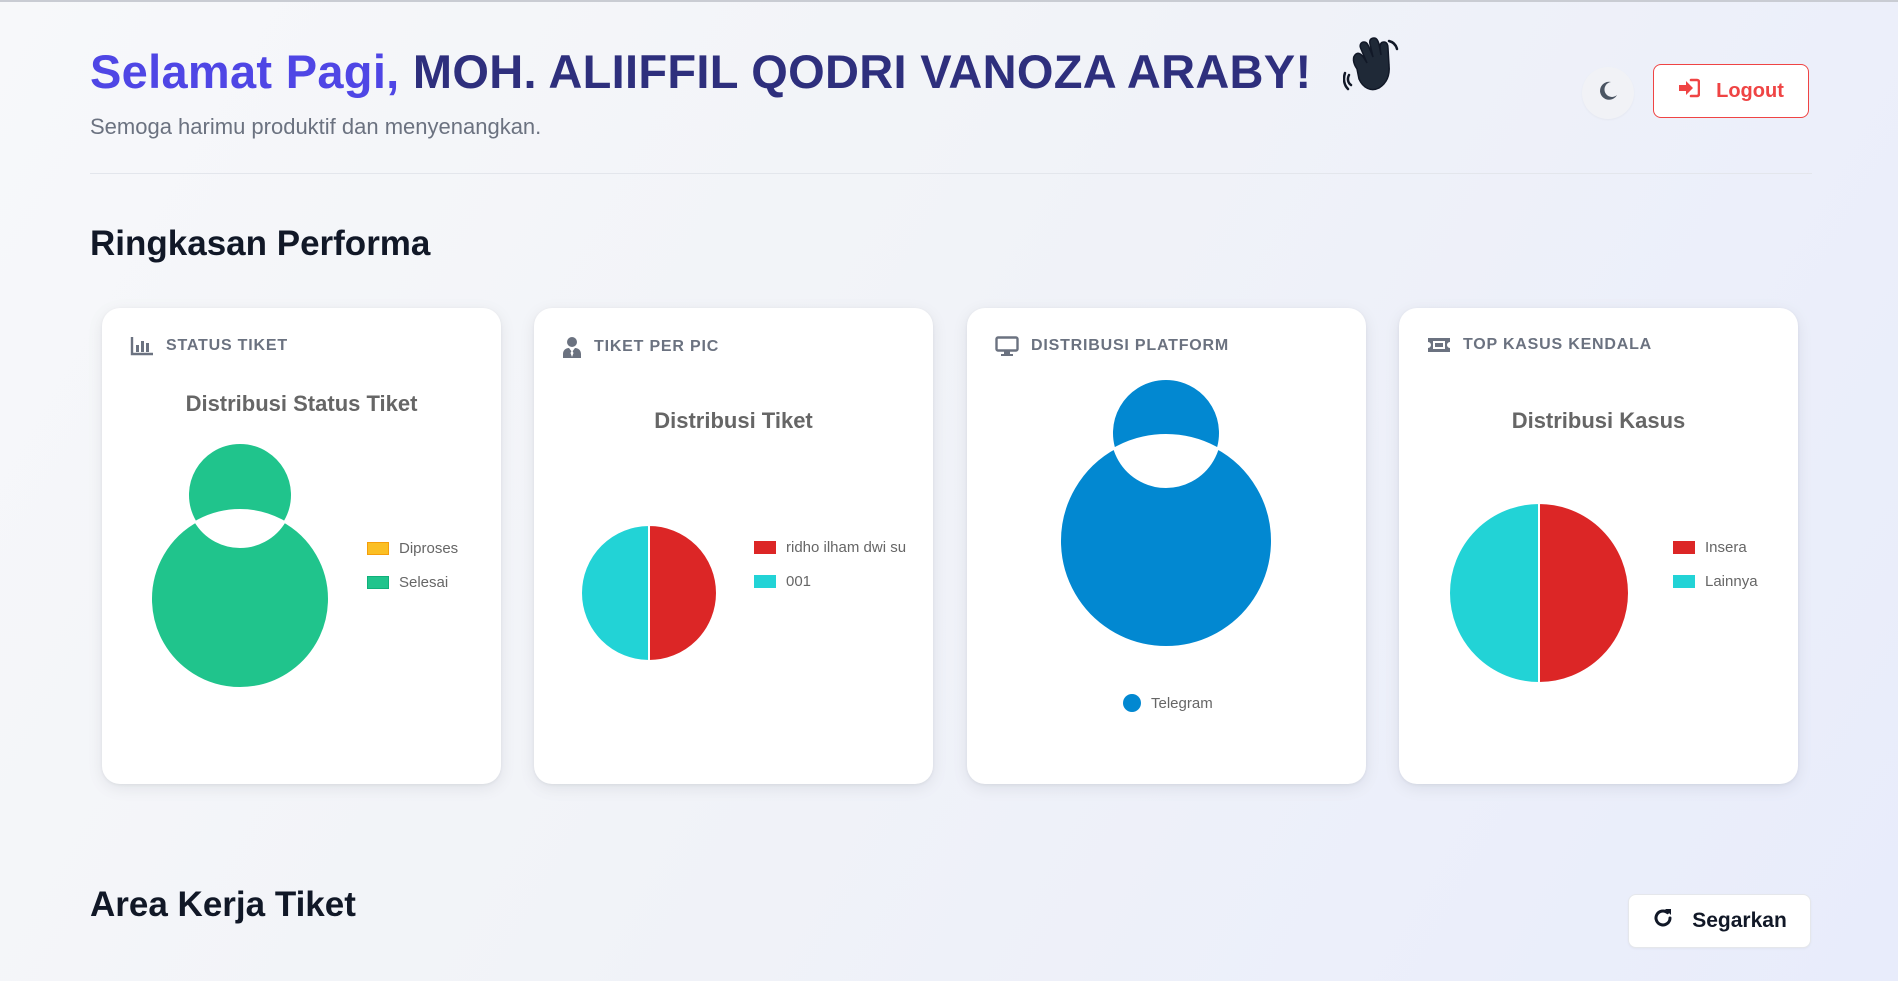 The image size is (1898, 981). What do you see at coordinates (429, 548) in the screenshot?
I see `legend-label: Diproses` at bounding box center [429, 548].